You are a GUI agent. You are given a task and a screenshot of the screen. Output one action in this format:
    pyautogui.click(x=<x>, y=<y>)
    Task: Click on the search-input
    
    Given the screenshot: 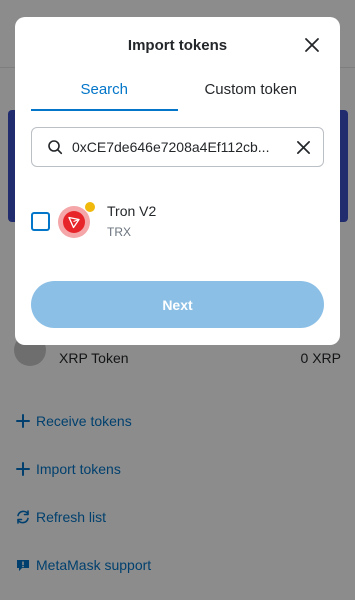 What is the action you would take?
    pyautogui.click(x=178, y=147)
    